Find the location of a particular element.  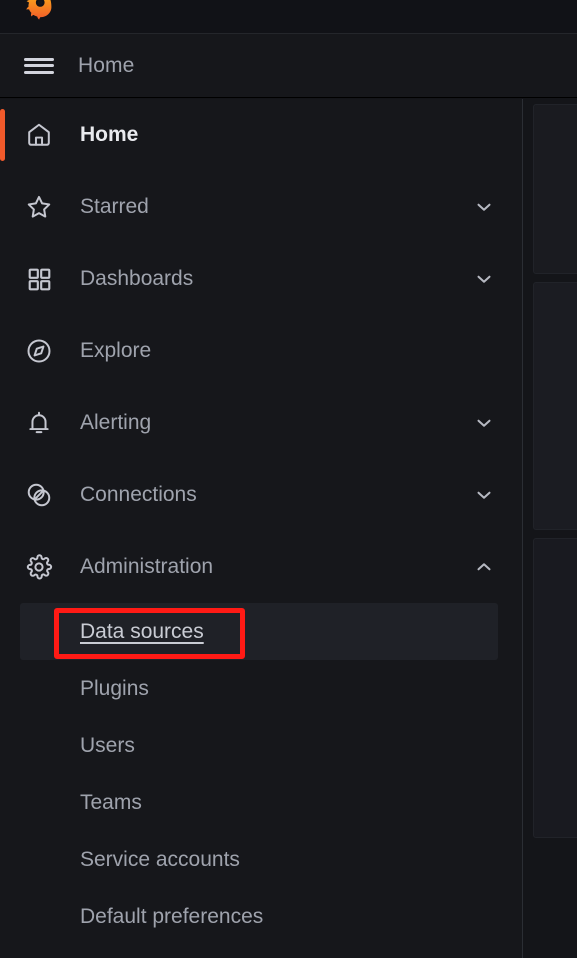

sidebar-item-default-preferences: Default preferences is located at coordinates (259, 916).